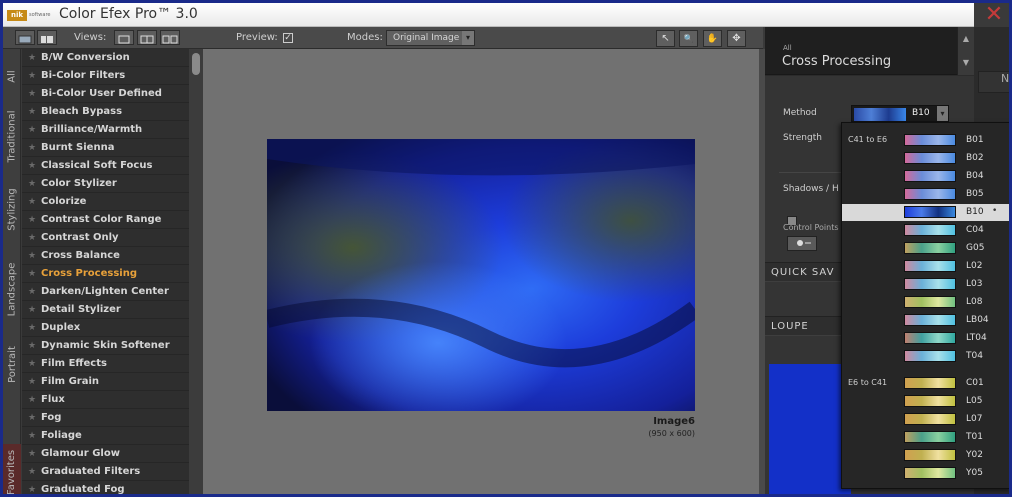 This screenshot has height=497, width=1012. Describe the element at coordinates (105, 472) in the screenshot. I see `filter-item: ★ Graduated Filters` at that location.